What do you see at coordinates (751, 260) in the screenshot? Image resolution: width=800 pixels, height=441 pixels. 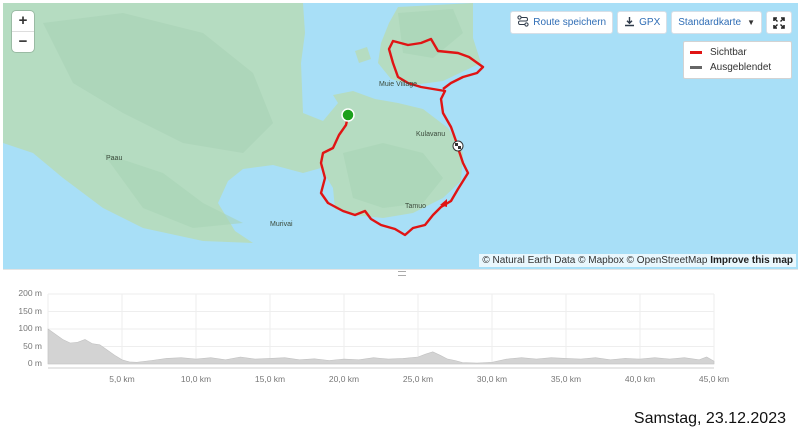 I see `improve-map-link: Improve this map` at bounding box center [751, 260].